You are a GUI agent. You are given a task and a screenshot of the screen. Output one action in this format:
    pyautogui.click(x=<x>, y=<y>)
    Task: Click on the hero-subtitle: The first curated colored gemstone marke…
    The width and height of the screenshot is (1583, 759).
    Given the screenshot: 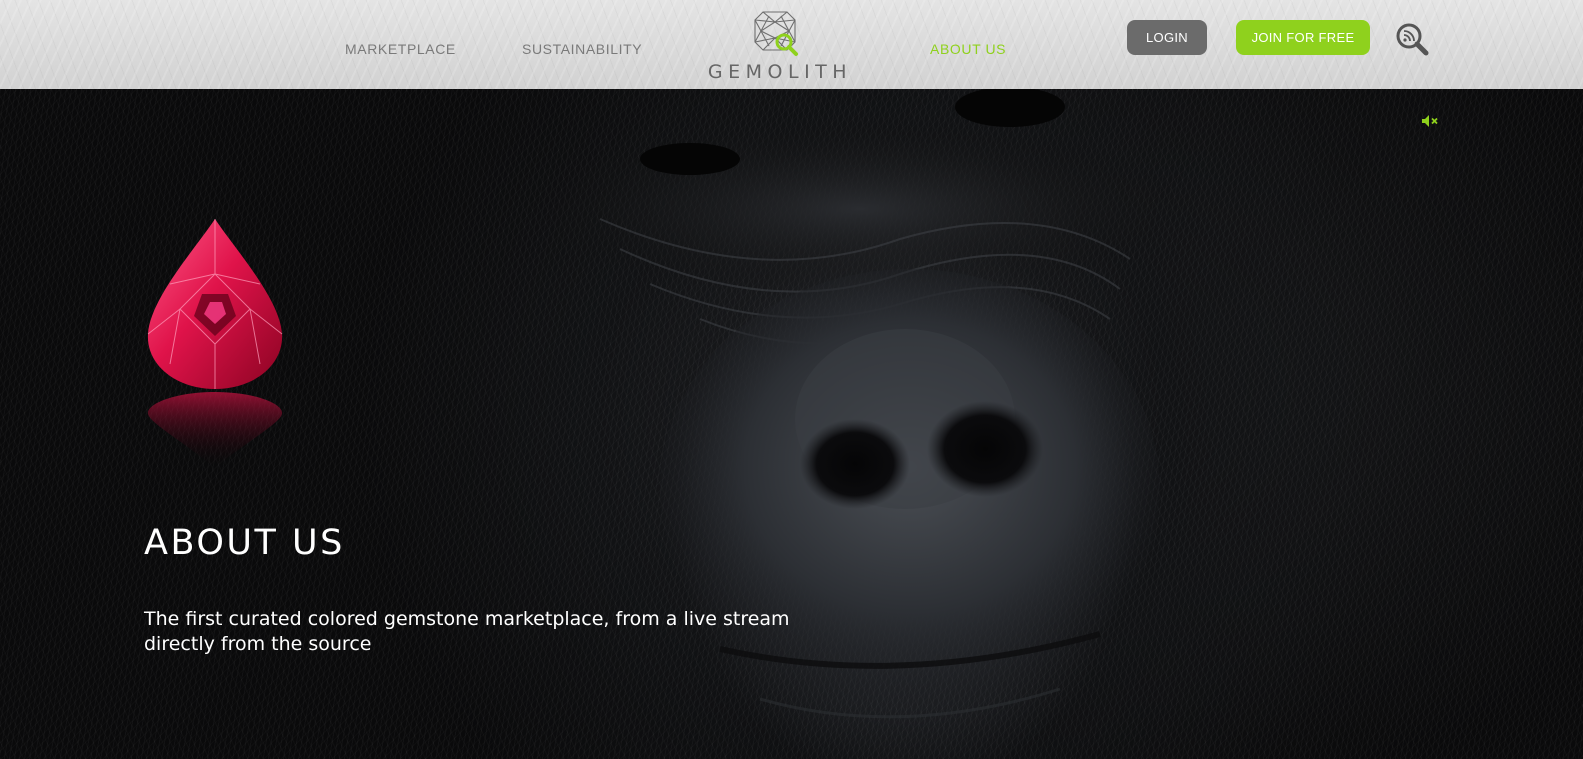 What is the action you would take?
    pyautogui.click(x=467, y=631)
    